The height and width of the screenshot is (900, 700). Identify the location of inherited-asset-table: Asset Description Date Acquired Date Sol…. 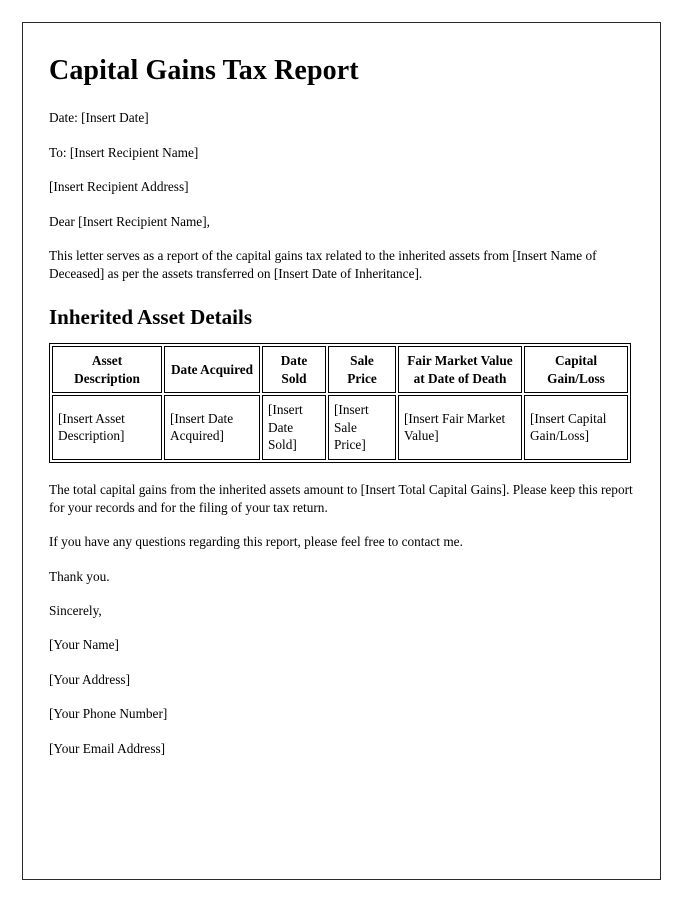
(340, 402).